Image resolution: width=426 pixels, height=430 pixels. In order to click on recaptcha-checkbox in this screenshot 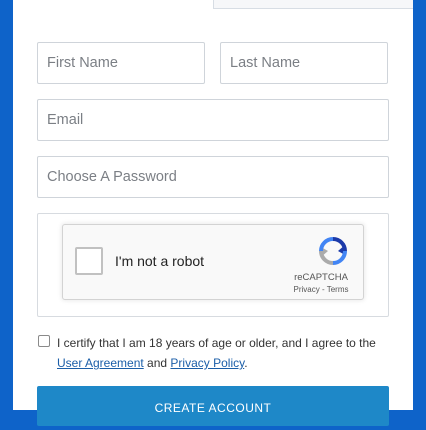, I will do `click(89, 261)`.